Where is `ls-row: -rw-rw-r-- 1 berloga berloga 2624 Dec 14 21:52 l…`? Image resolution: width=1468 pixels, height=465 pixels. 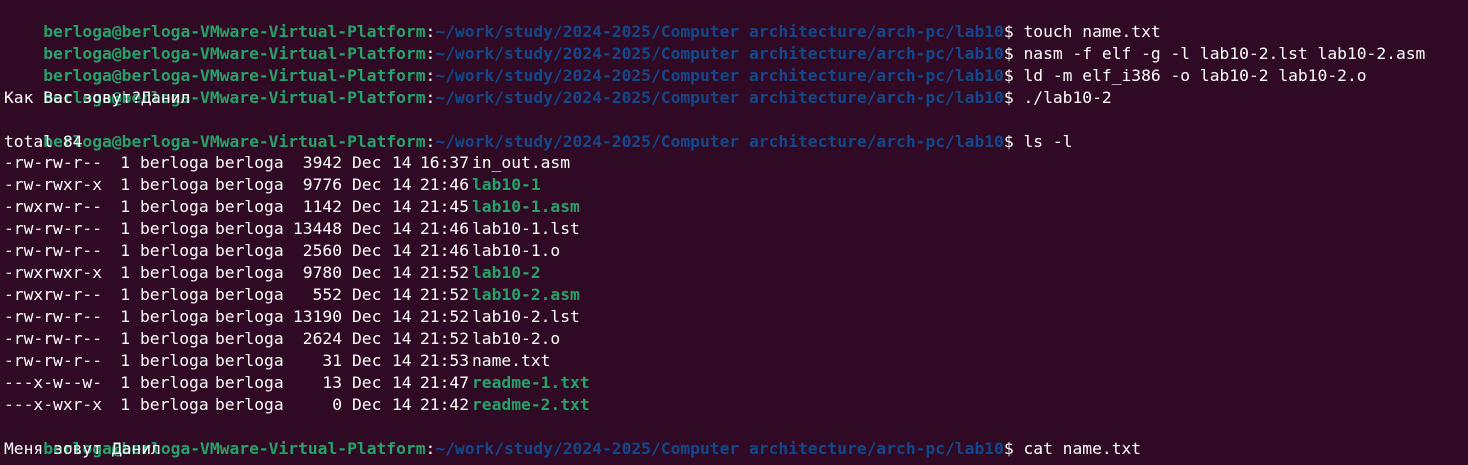
ls-row: -rw-rw-r-- 1 berloga berloga 2624 Dec 14 21:52 l… is located at coordinates (736, 339).